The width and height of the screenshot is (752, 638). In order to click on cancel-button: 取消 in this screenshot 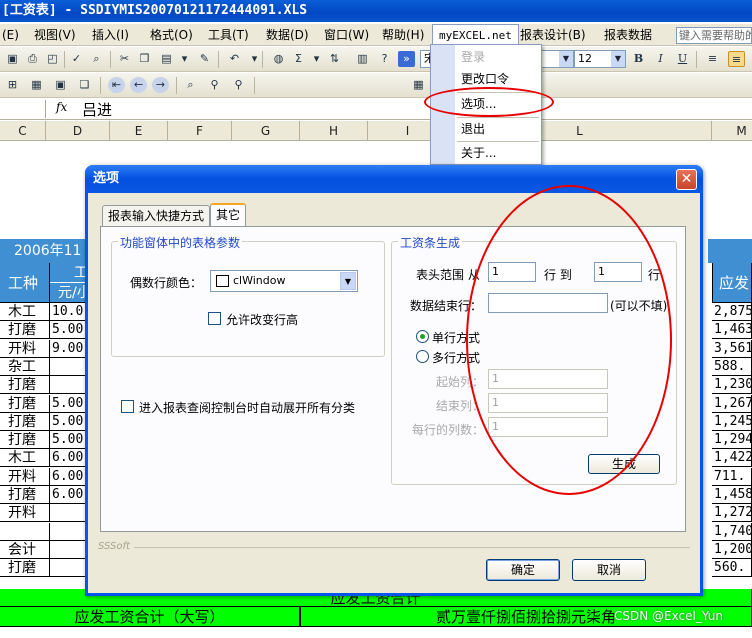, I will do `click(609, 570)`.